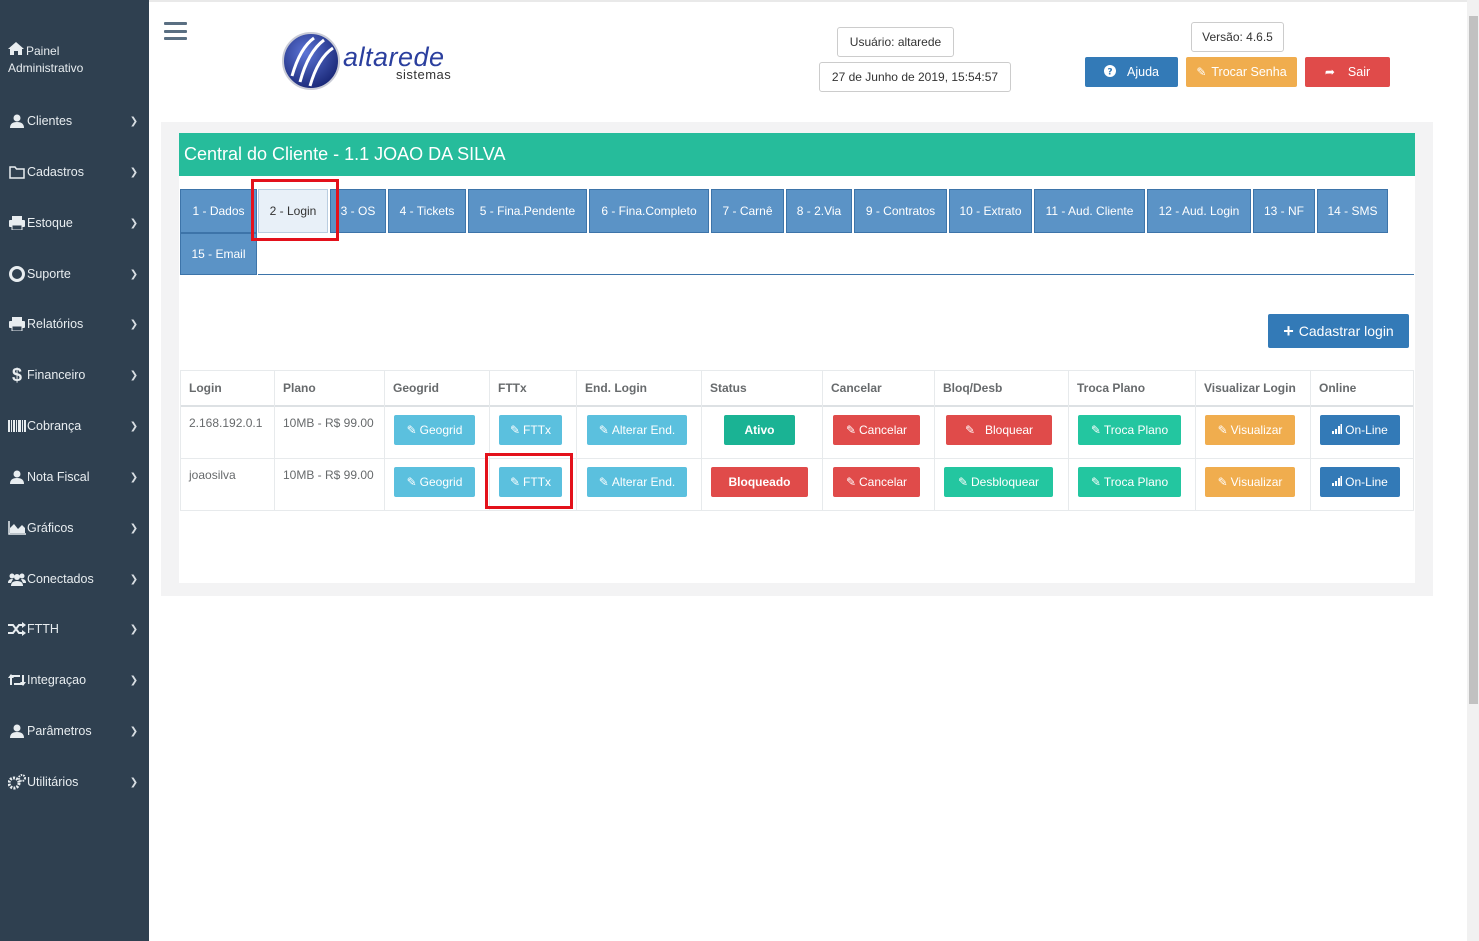 This screenshot has height=941, width=1479. What do you see at coordinates (218, 211) in the screenshot?
I see `tab-dados: 1 - Dados` at bounding box center [218, 211].